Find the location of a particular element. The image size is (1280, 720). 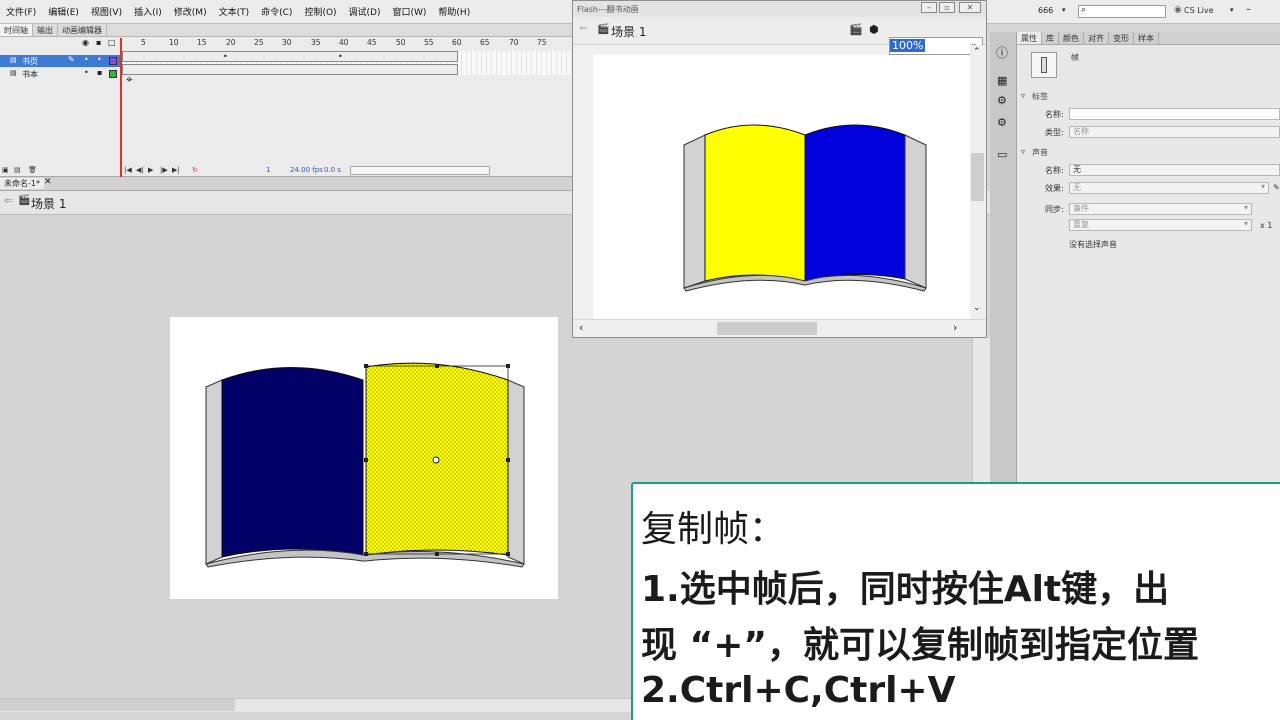

preview-horizontal-scrollbar: ‹ › is located at coordinates (779, 328).